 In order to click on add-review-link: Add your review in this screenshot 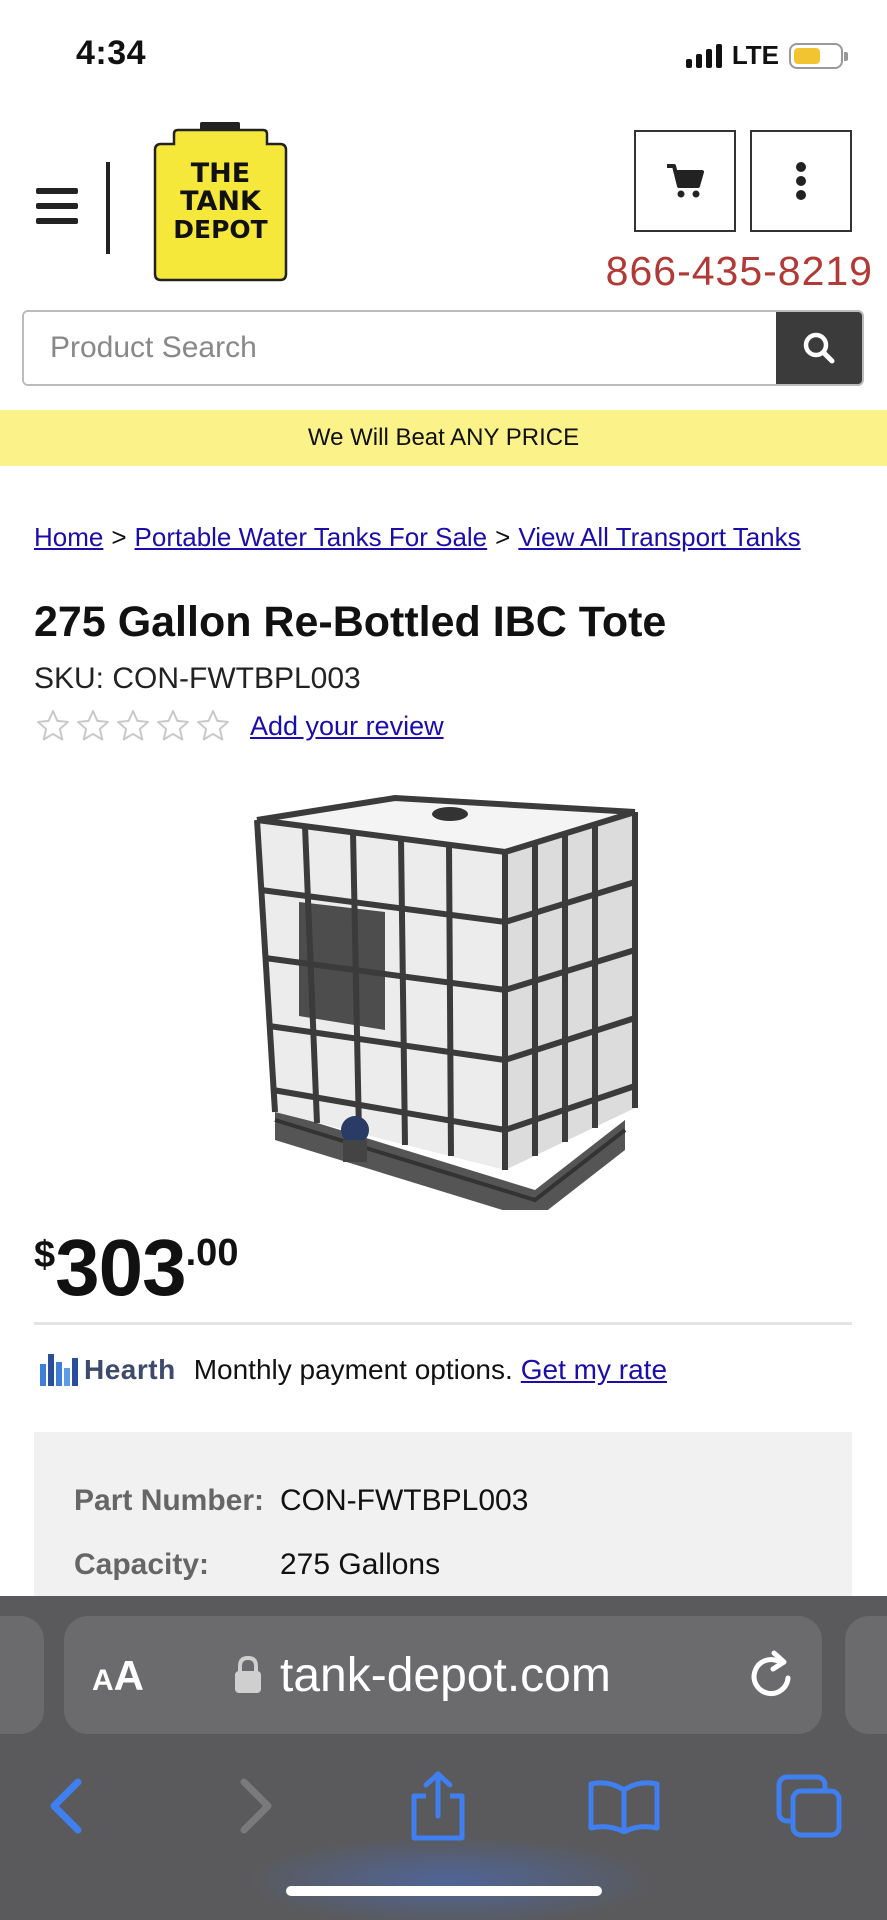, I will do `click(347, 726)`.